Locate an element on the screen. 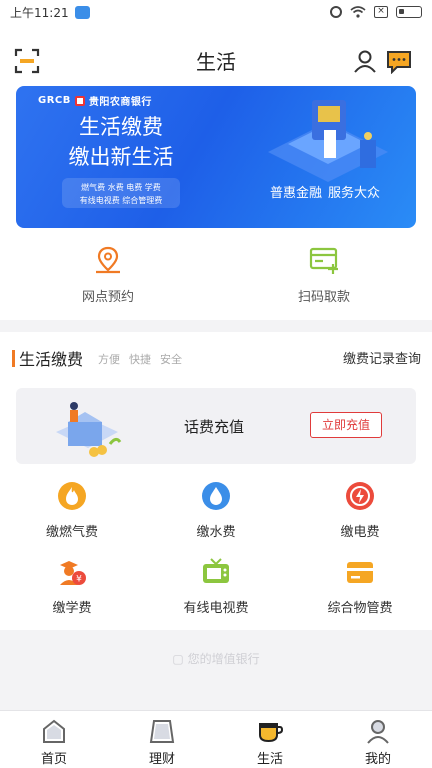  bank-logo-icon is located at coordinates (79, 100).